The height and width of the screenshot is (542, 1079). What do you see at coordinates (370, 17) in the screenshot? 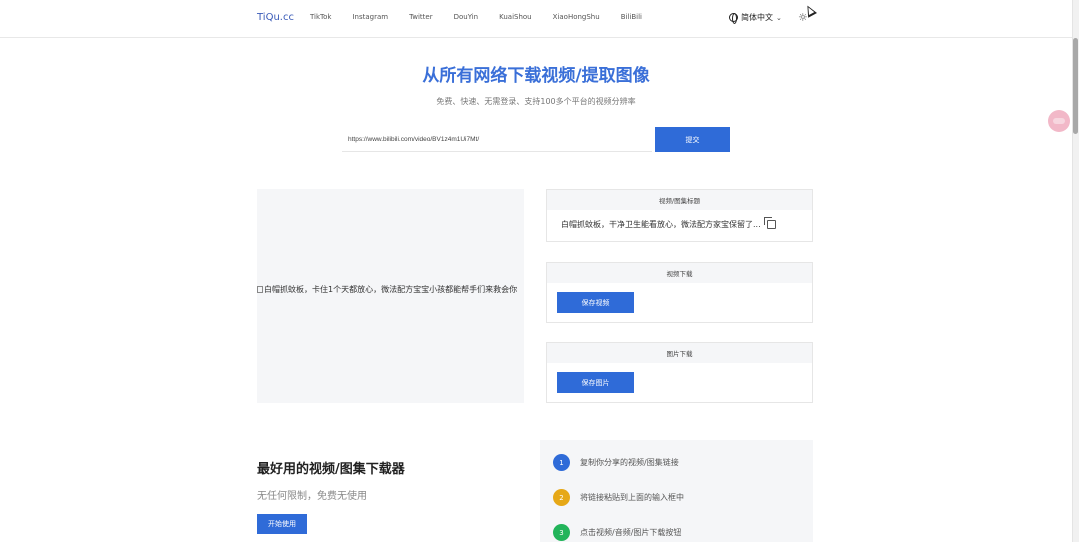
I see `nav-link-instagram: Instagram` at bounding box center [370, 17].